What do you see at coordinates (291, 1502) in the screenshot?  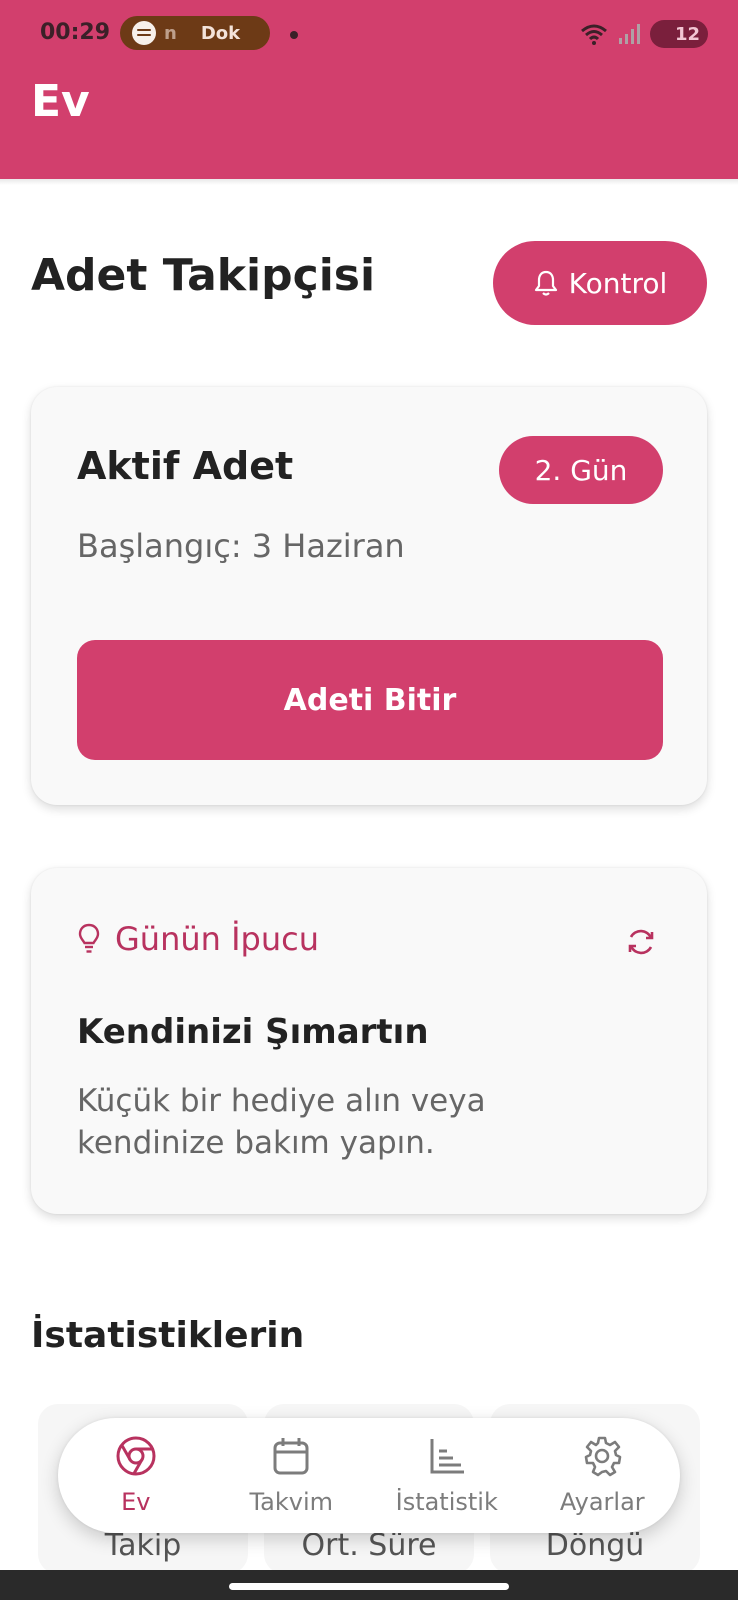 I see `nav-label-calendar: Takvim` at bounding box center [291, 1502].